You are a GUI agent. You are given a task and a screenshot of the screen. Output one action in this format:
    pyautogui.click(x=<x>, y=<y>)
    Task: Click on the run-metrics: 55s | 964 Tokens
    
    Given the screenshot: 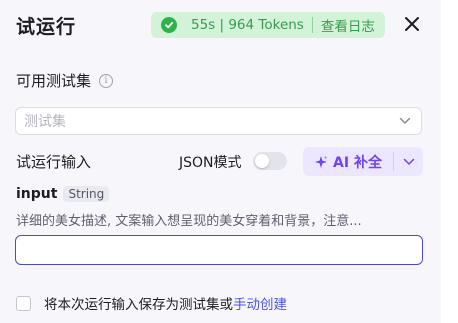 What is the action you would take?
    pyautogui.click(x=247, y=25)
    